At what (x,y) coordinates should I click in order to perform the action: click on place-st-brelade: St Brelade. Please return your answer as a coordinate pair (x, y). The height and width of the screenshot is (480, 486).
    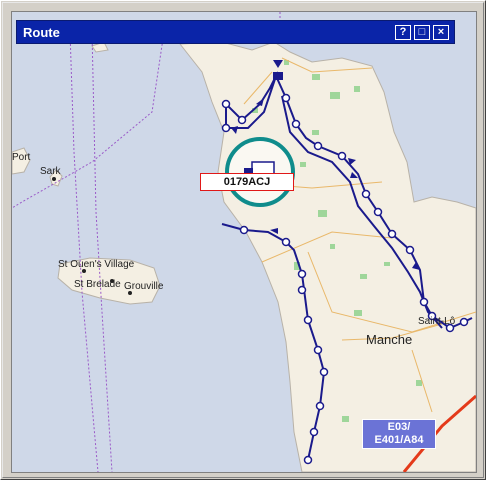
    Looking at the image, I should click on (97, 284).